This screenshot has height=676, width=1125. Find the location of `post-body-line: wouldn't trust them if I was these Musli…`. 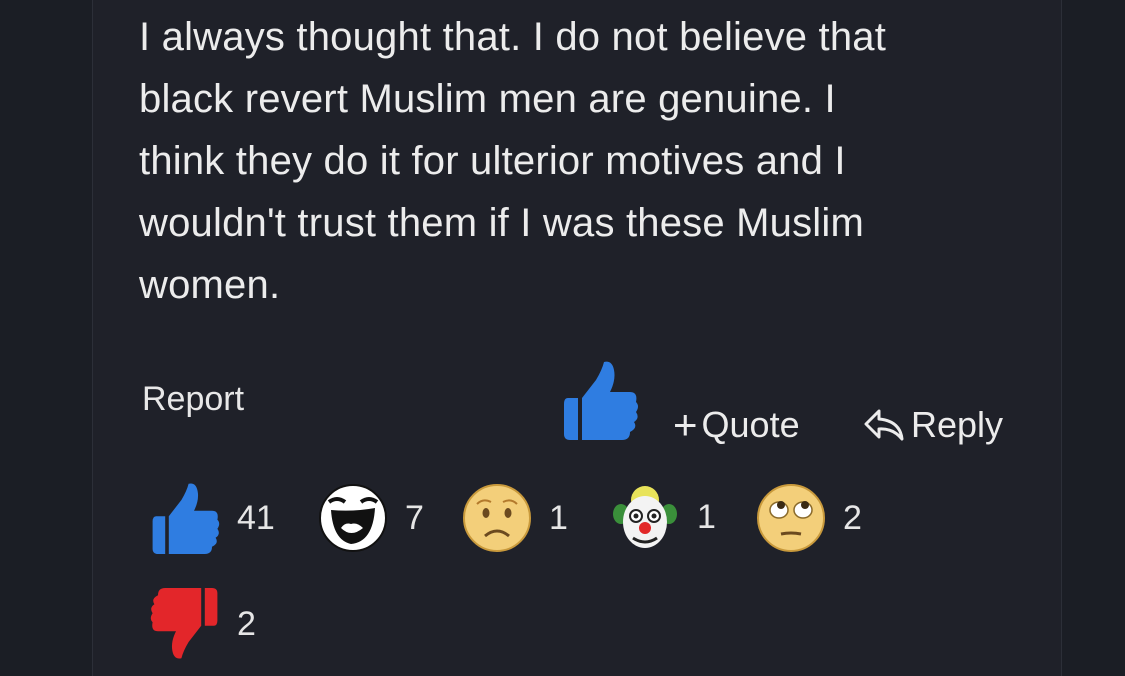

post-body-line: wouldn't trust them if I was these Musli… is located at coordinates (501, 223).